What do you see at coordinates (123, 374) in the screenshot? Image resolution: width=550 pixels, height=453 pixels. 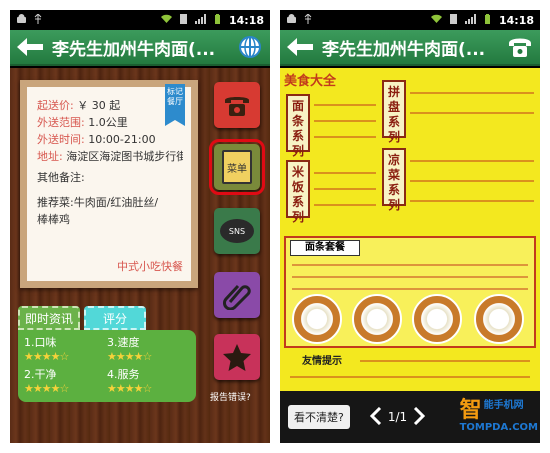 I see `rating-label: 4.服务` at bounding box center [123, 374].